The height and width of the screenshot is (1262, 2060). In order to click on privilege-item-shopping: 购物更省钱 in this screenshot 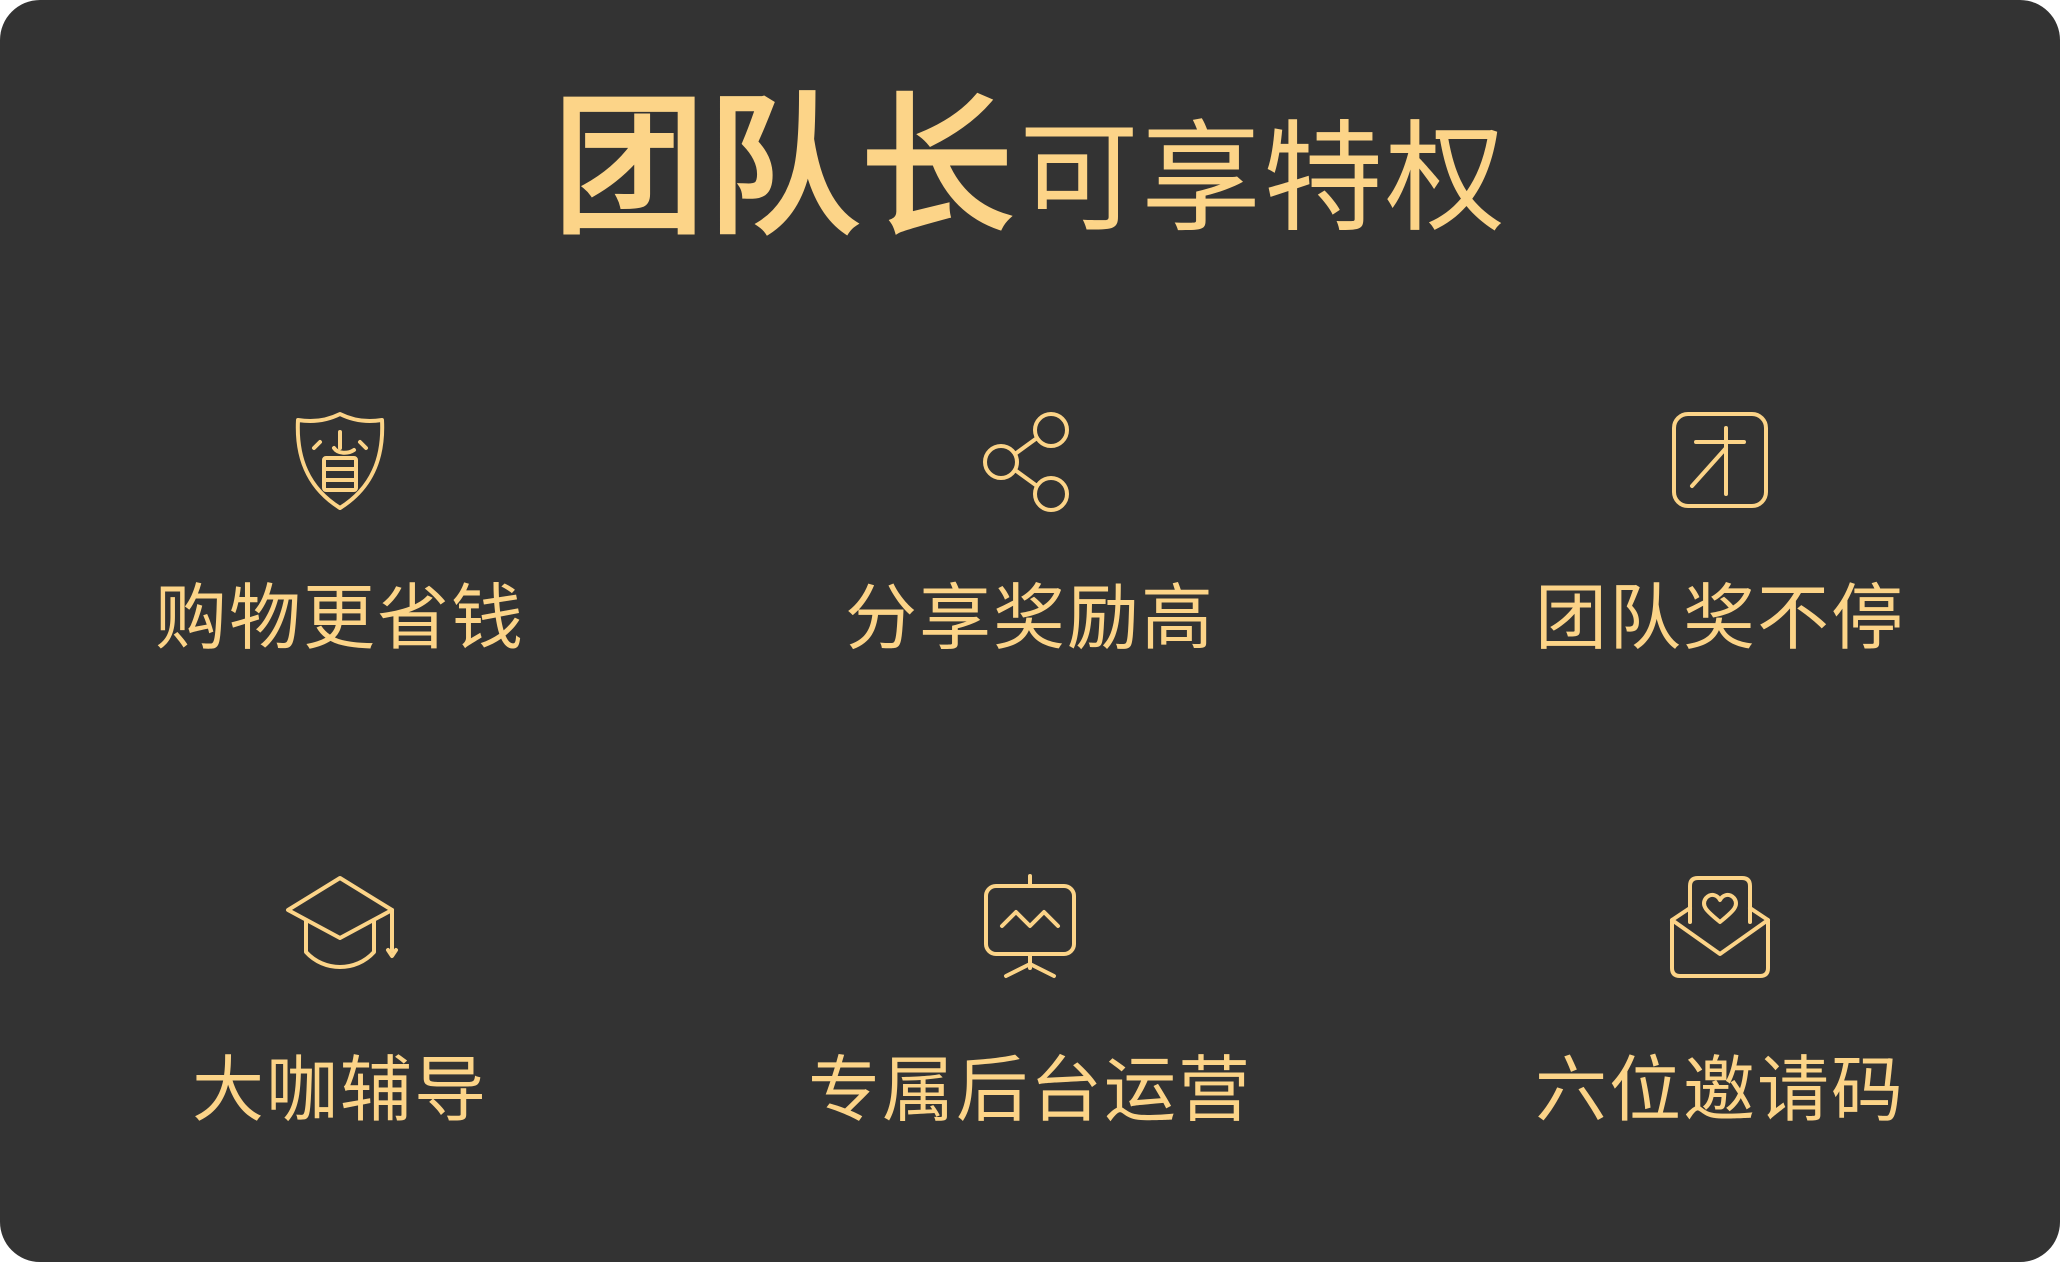, I will do `click(340, 570)`.